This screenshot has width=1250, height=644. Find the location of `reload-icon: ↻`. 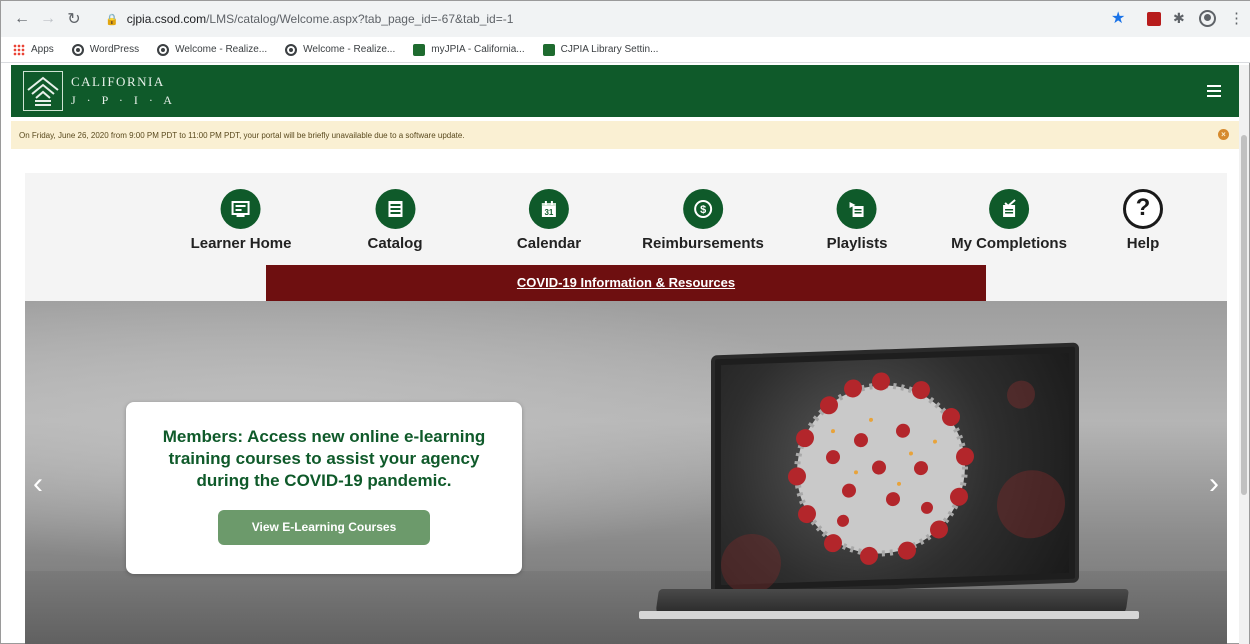

reload-icon: ↻ is located at coordinates (74, 19).